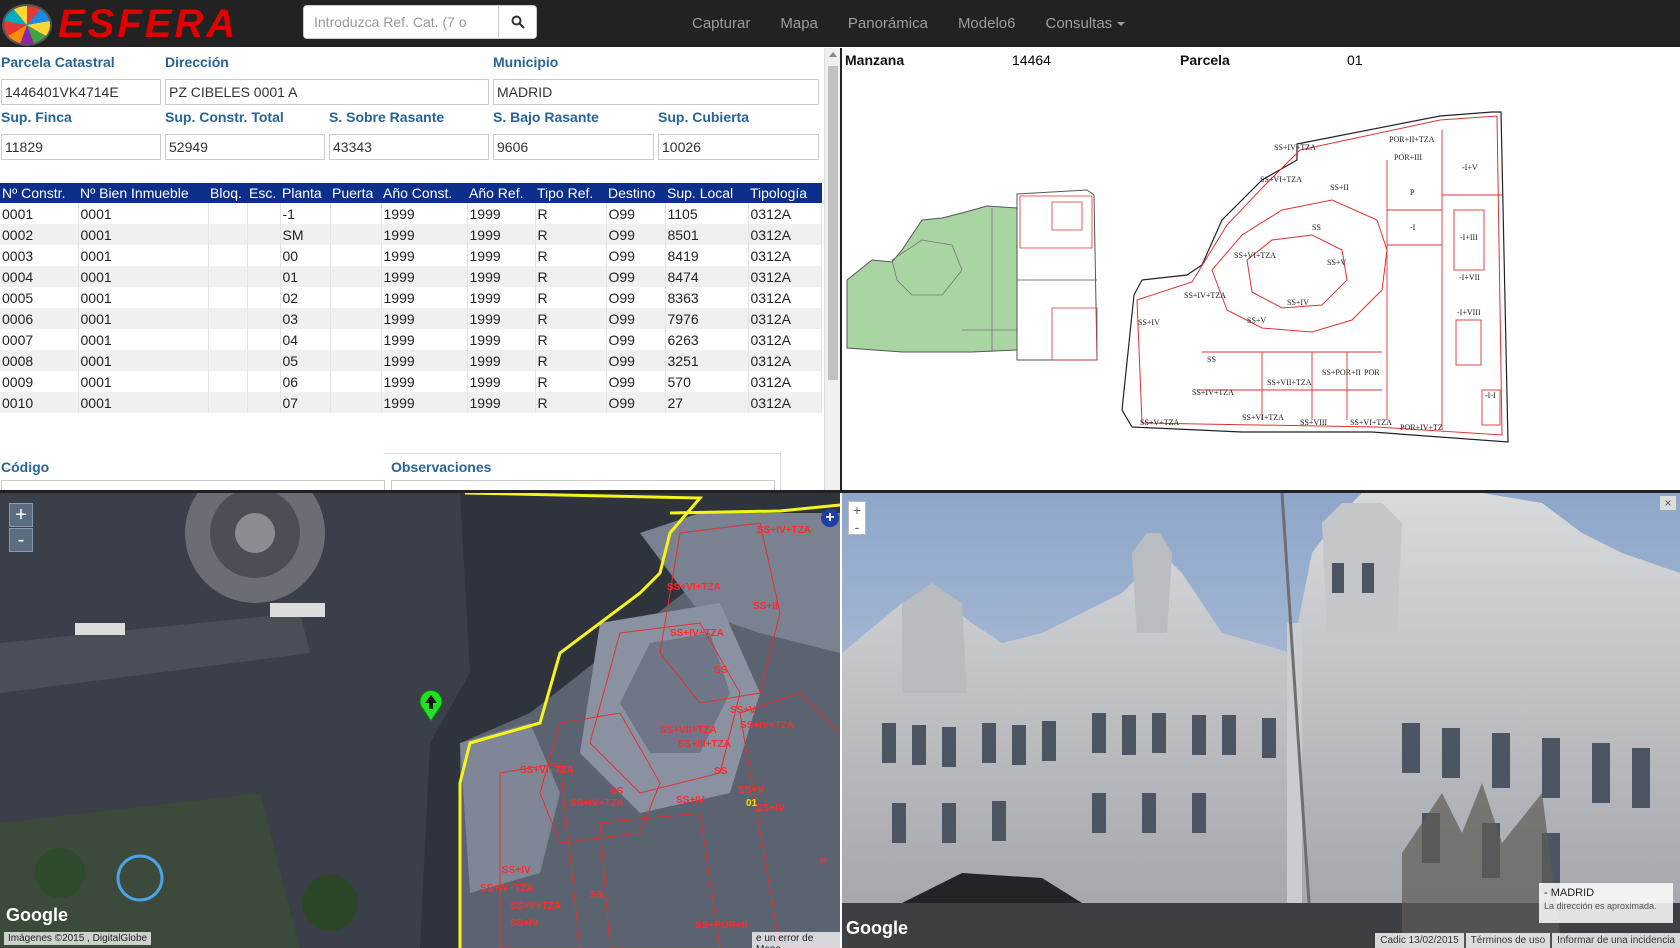 This screenshot has width=1680, height=948. What do you see at coordinates (888, 23) in the screenshot?
I see `nav-panoramica: Panorámica` at bounding box center [888, 23].